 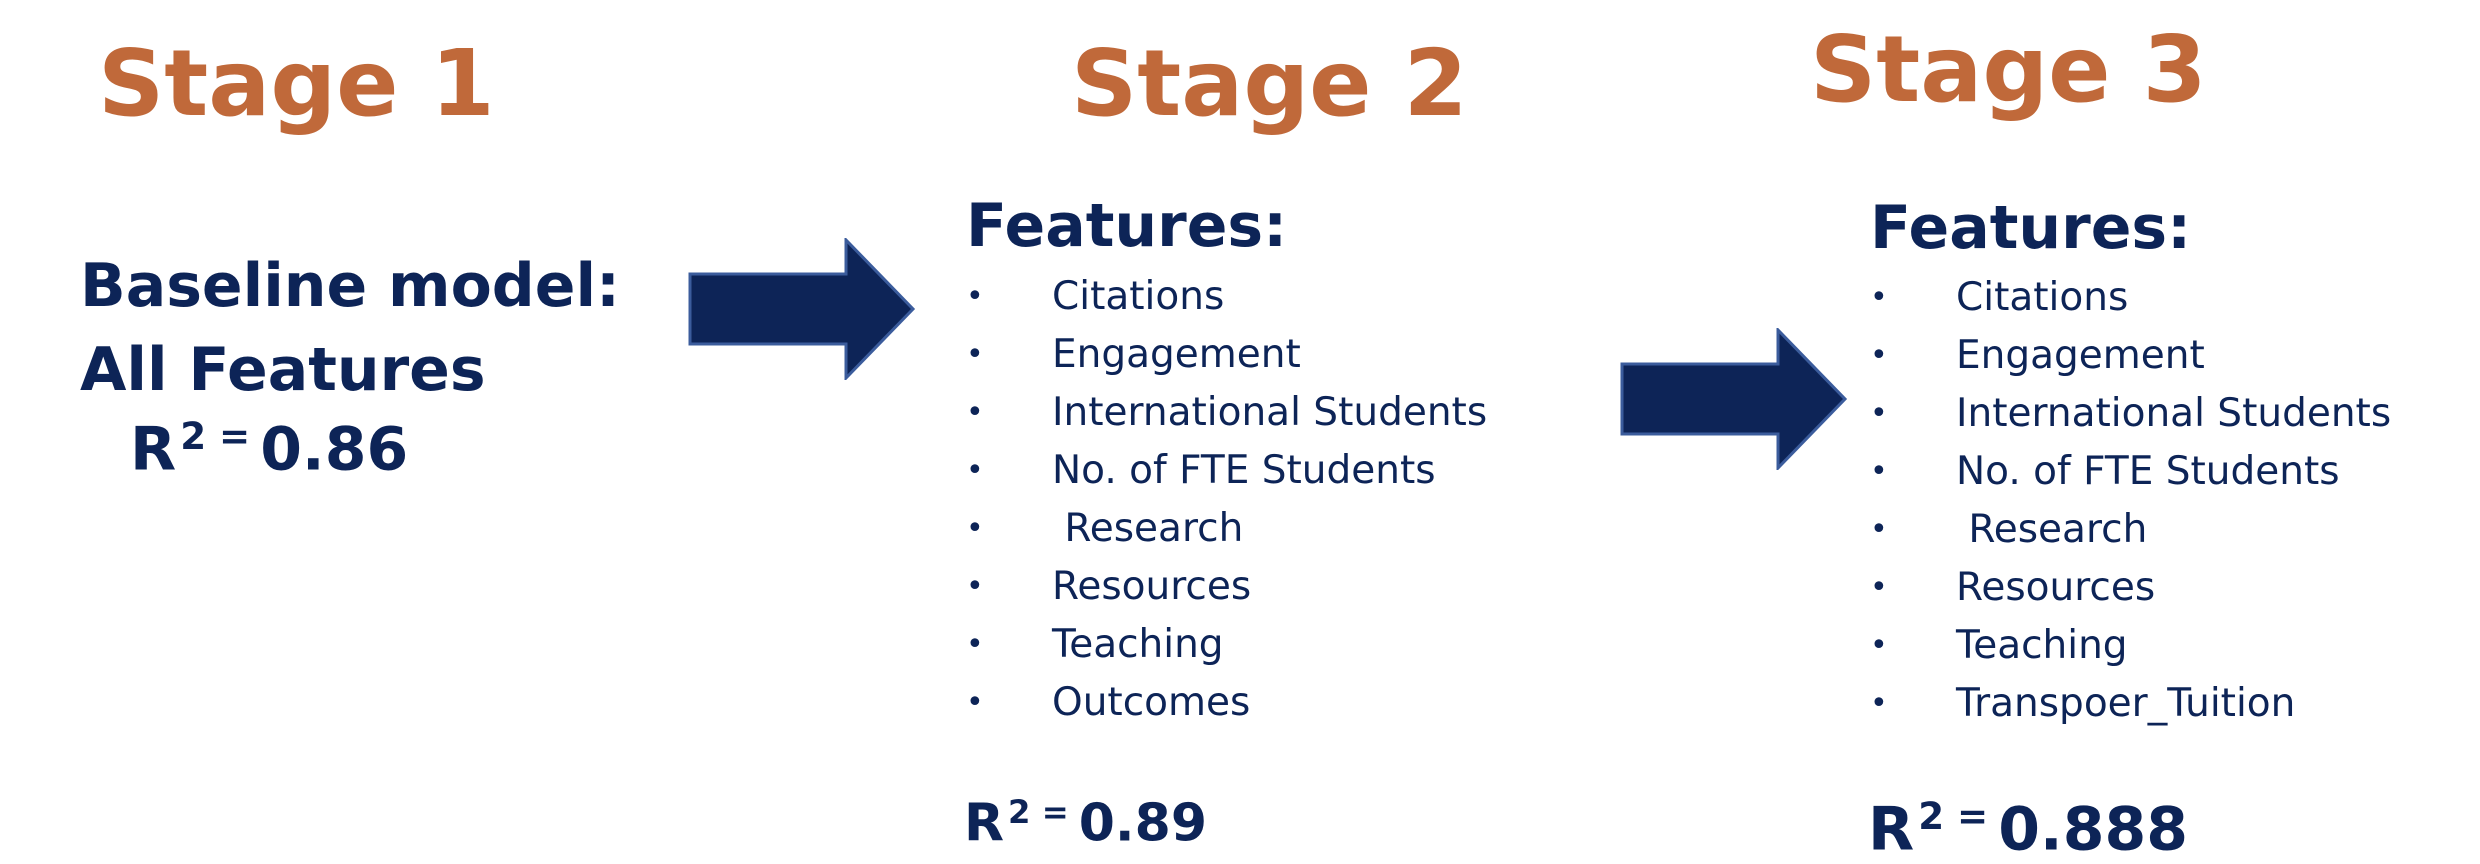 What do you see at coordinates (2093, 829) in the screenshot?
I see `r-squared-value: 0.888` at bounding box center [2093, 829].